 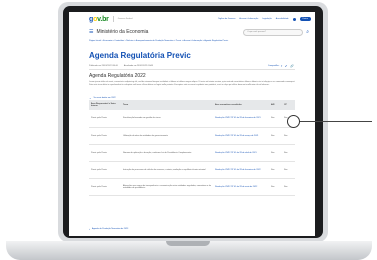 What do you see at coordinates (99, 19) in the screenshot?
I see `govbr-logo: gov.br` at bounding box center [99, 19].